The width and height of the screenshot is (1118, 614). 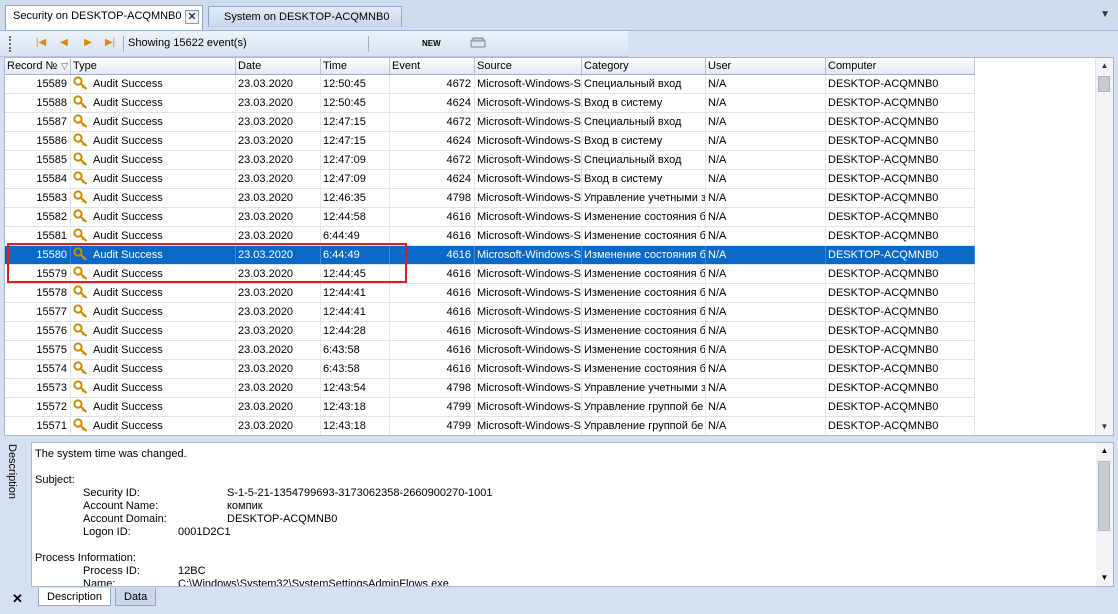 I want to click on tab-description: Description, so click(x=75, y=597).